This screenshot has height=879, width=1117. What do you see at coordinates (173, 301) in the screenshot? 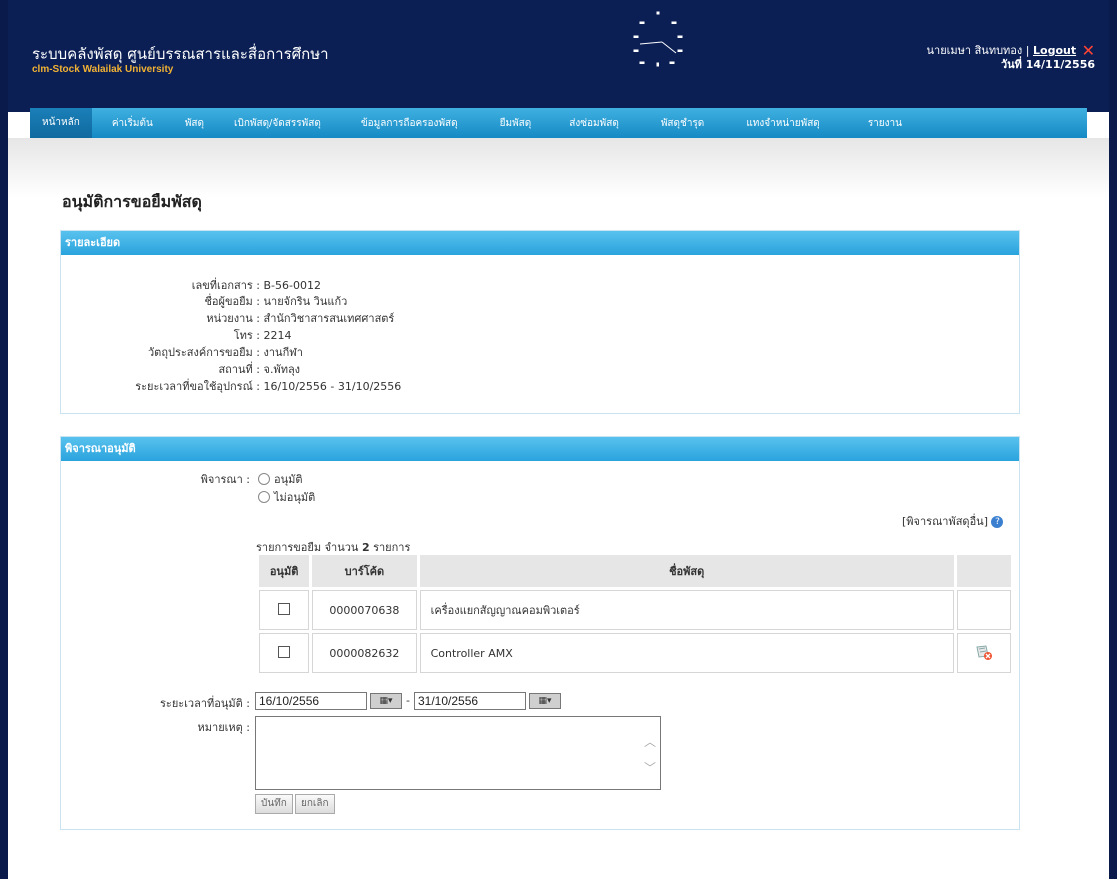
I see `detail-borrower: ชื่อผู้ขอยืม : นายจักริน วินแก้ว` at bounding box center [173, 301].